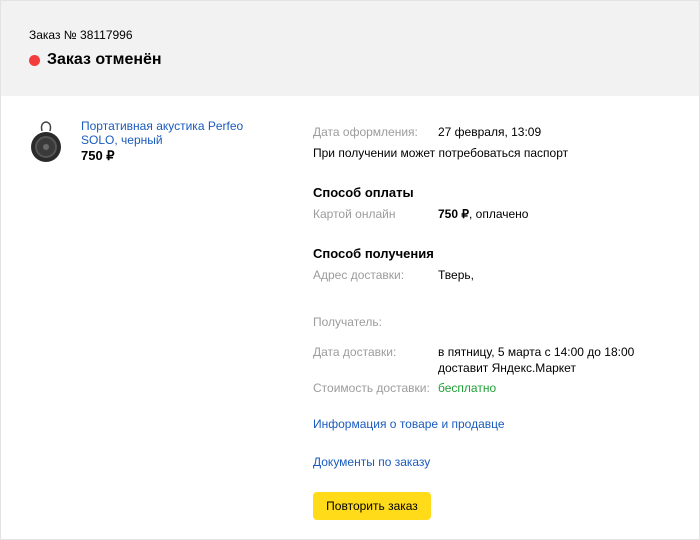  Describe the element at coordinates (453, 214) in the screenshot. I see `payment-amount: 750 ₽` at that location.